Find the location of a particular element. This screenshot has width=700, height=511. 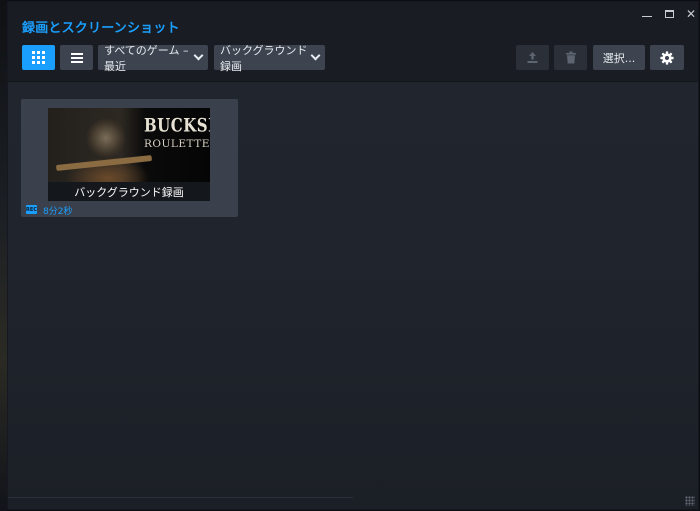

game-logo-line2: ROULETTE is located at coordinates (177, 144).